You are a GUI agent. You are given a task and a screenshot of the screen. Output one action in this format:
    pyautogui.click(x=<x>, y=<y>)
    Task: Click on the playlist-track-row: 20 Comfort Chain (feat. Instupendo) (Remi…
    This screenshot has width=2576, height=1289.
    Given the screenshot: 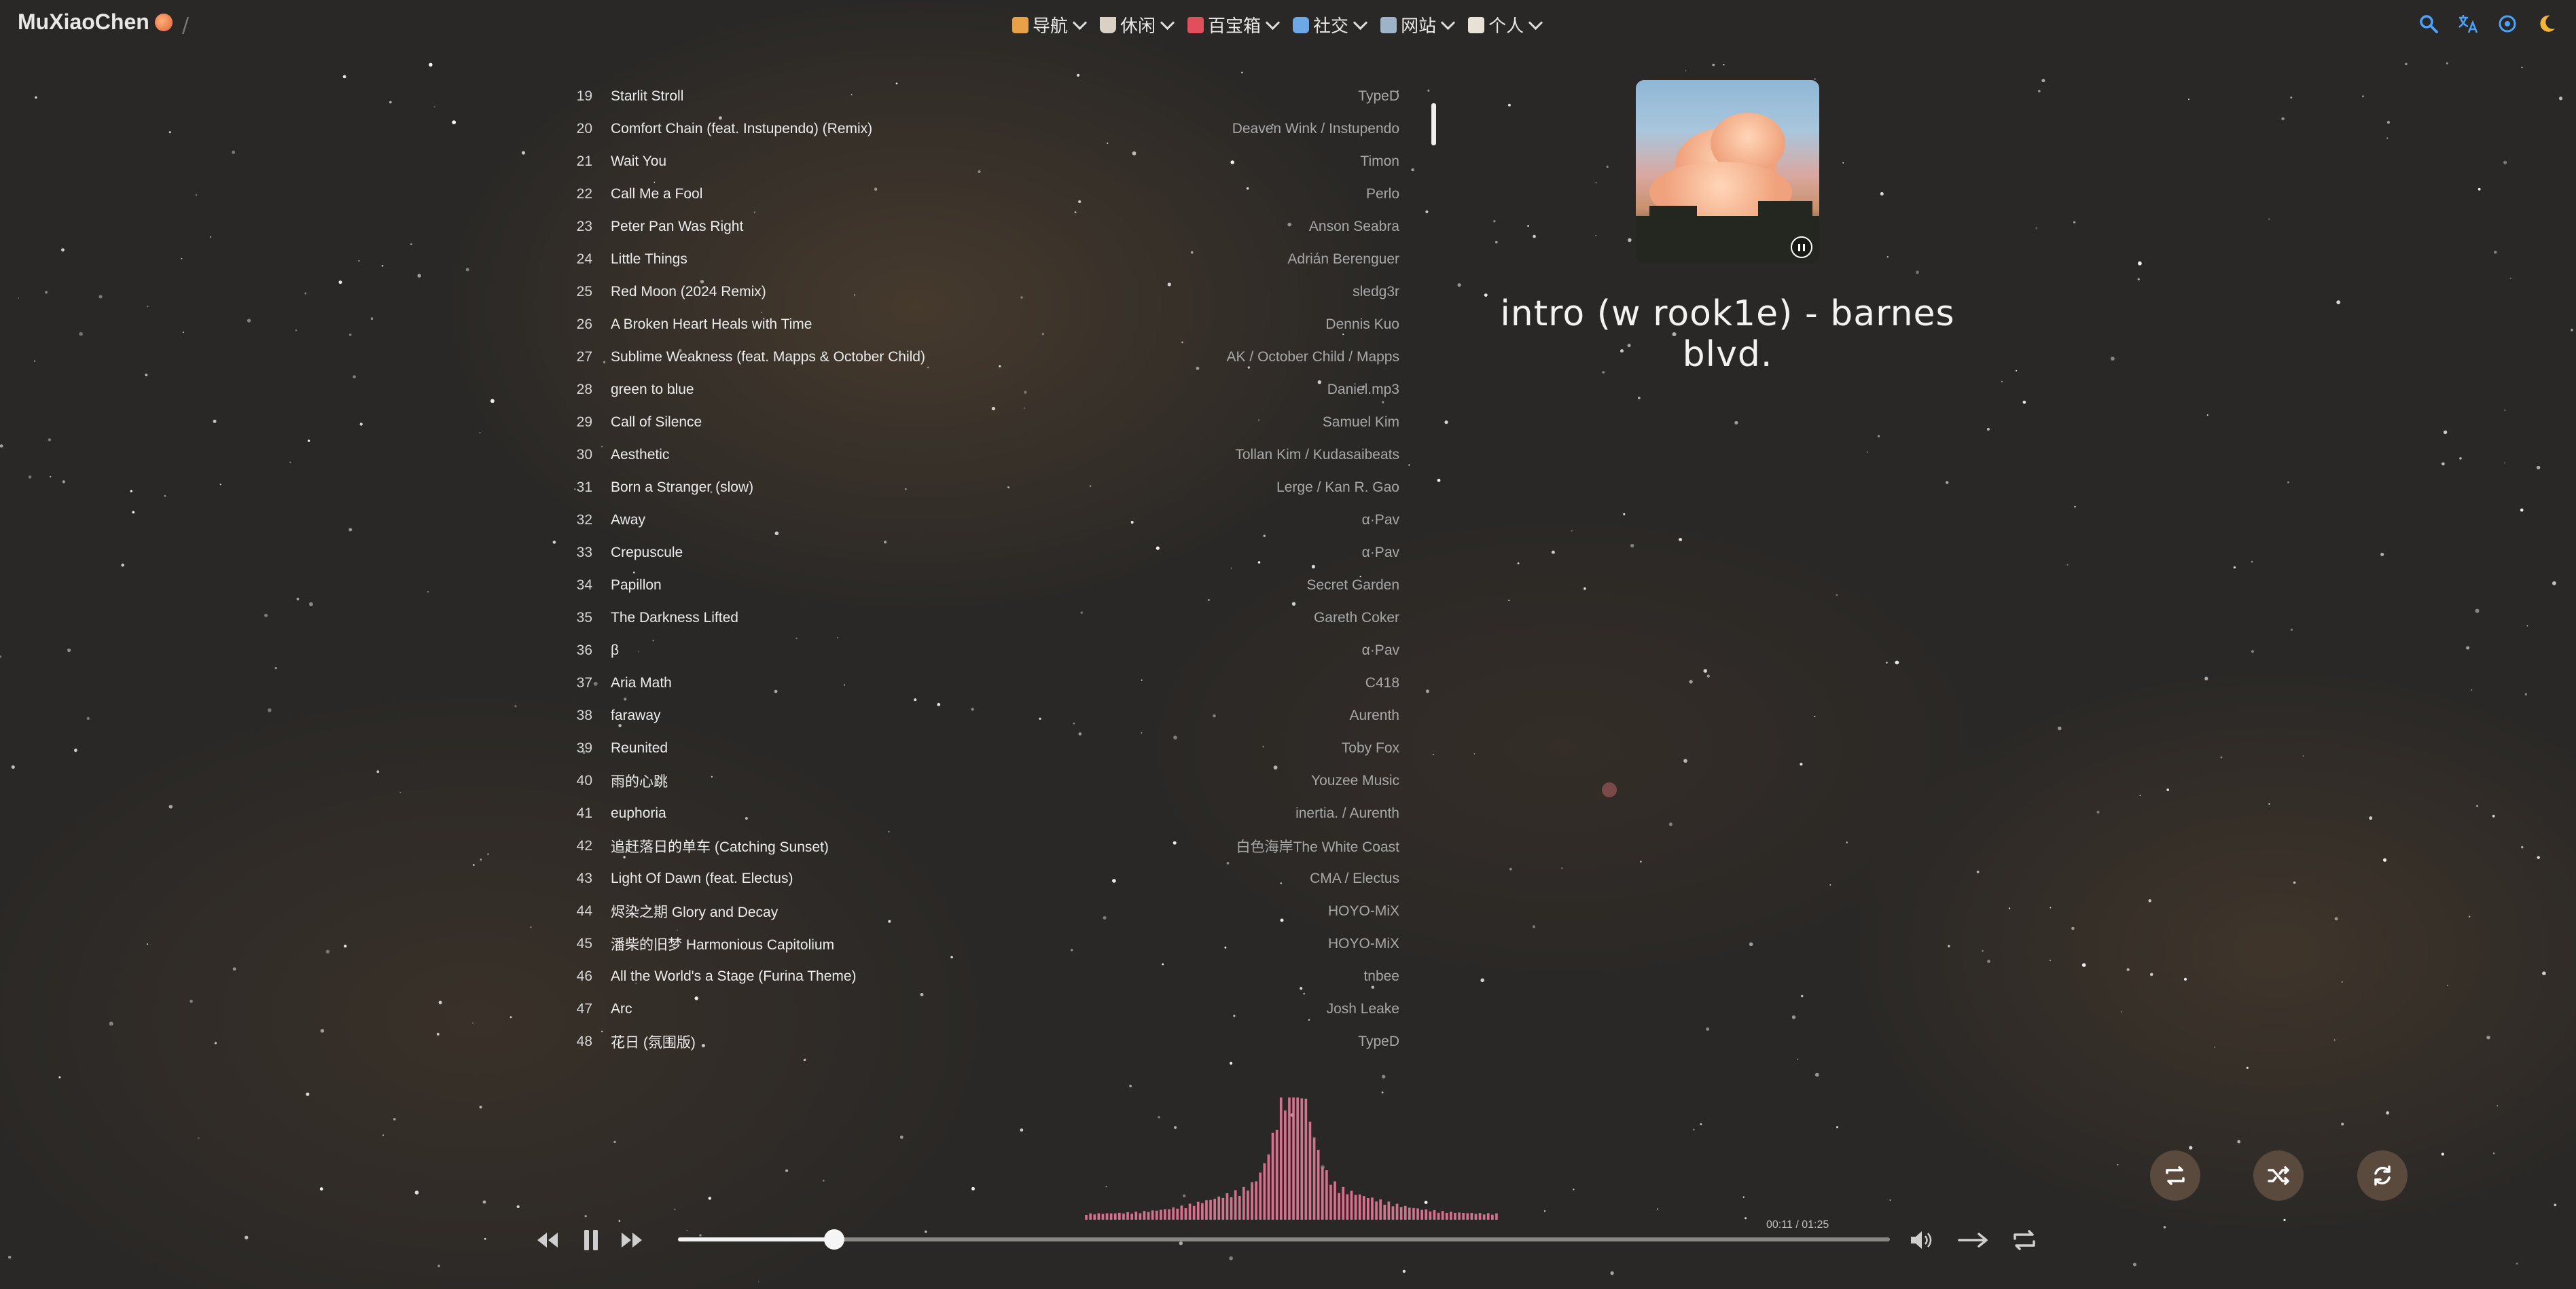 What is the action you would take?
    pyautogui.click(x=978, y=129)
    